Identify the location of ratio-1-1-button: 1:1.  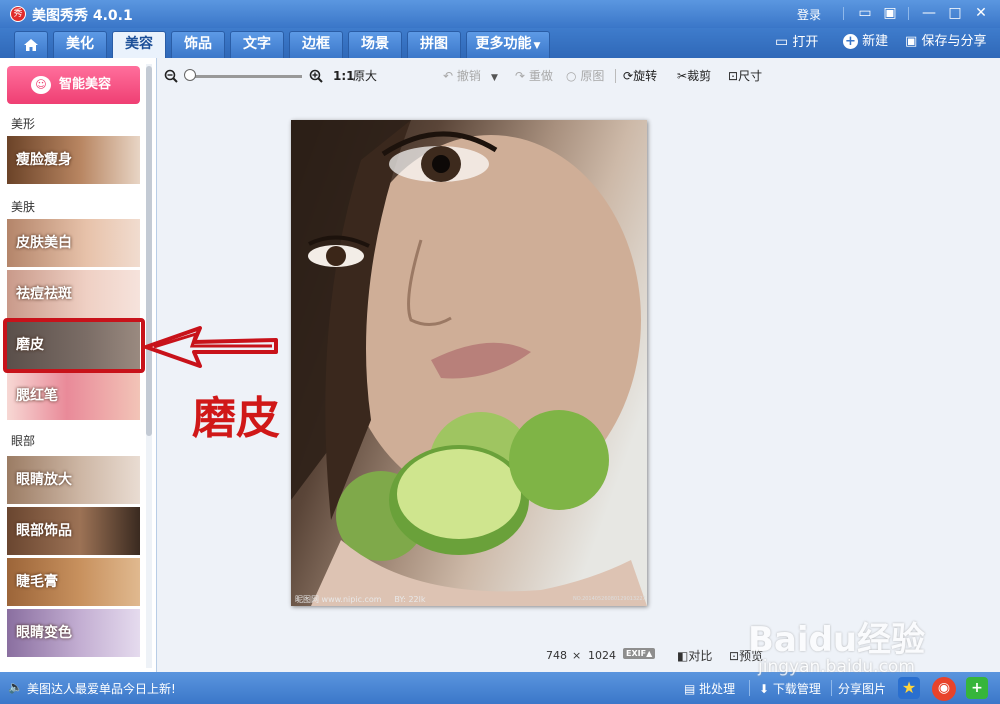
(344, 76).